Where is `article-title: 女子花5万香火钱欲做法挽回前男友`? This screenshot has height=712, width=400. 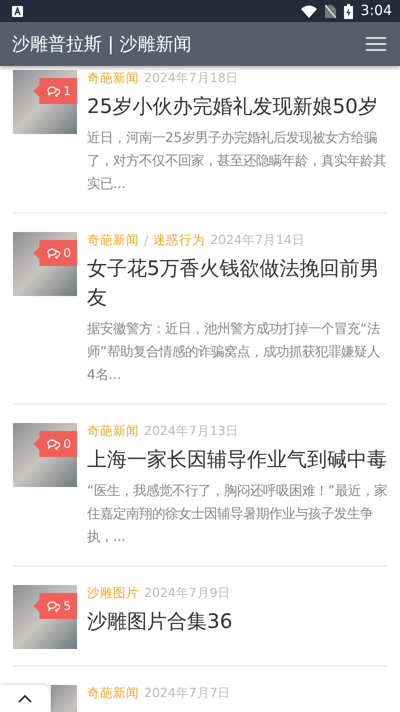
article-title: 女子花5万香火钱欲做法挽回前男友 is located at coordinates (237, 283).